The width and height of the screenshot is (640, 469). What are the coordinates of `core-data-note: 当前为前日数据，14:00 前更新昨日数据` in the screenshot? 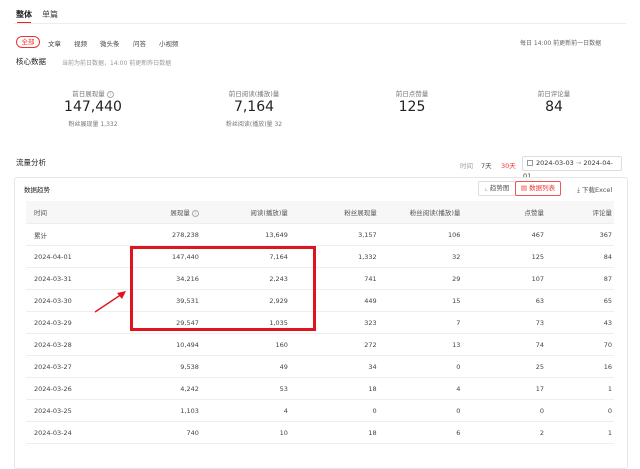 It's located at (117, 63).